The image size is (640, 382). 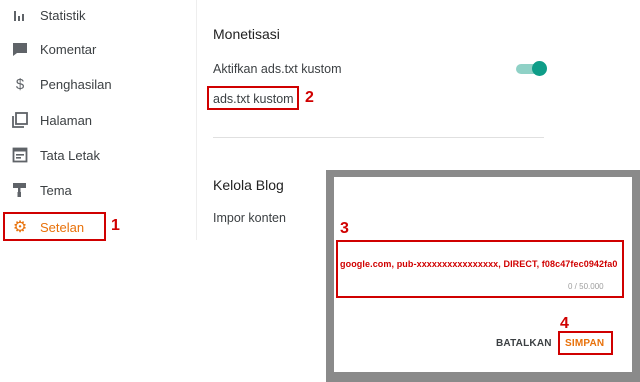 What do you see at coordinates (277, 69) in the screenshot?
I see `custom-adstxt-toggle-label: Aktifkan ads.txt kustom` at bounding box center [277, 69].